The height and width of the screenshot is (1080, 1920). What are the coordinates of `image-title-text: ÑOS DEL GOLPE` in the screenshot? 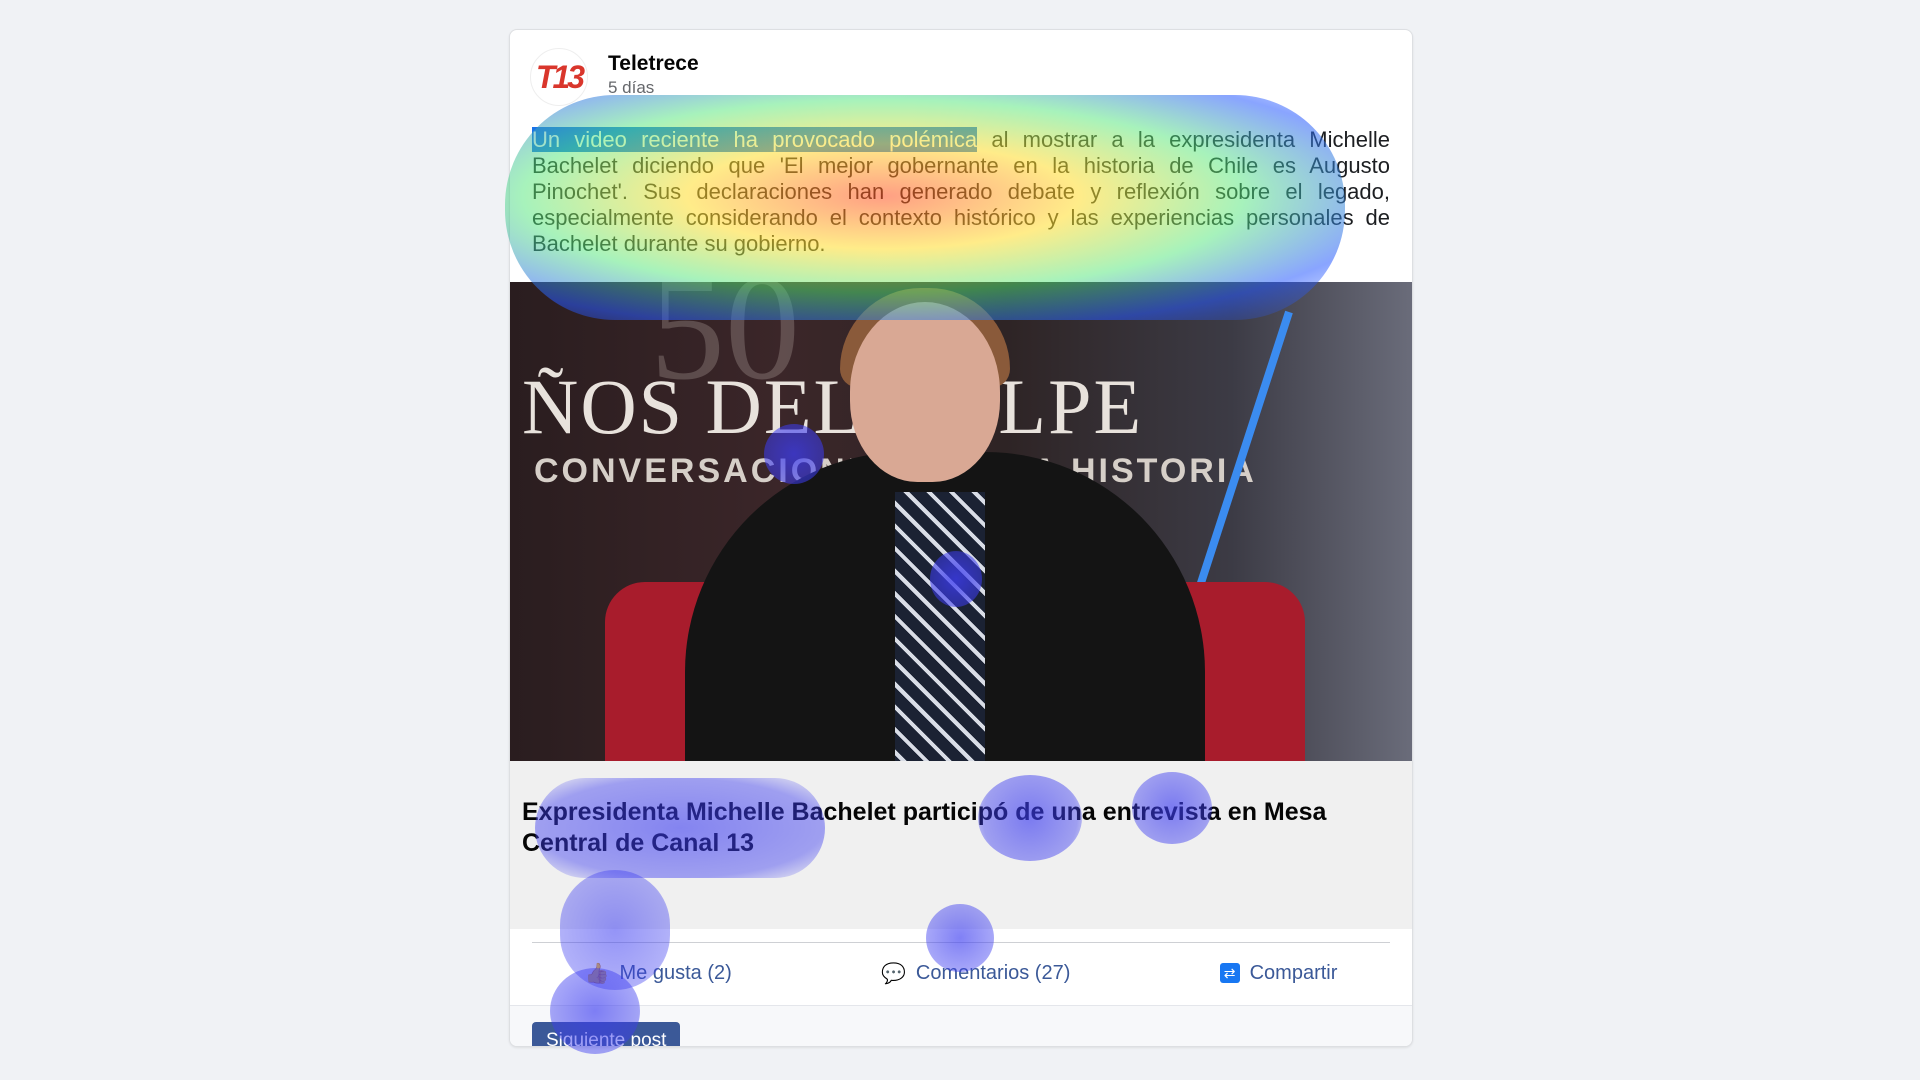 It's located at (833, 406).